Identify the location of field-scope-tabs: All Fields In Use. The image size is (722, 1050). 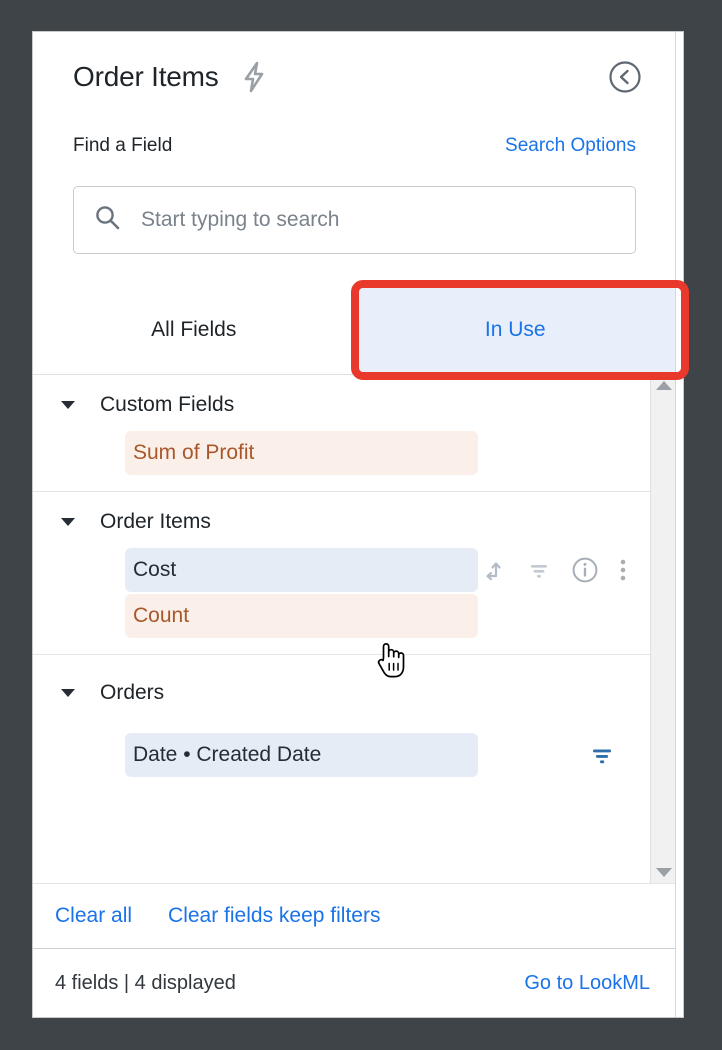
(361, 330).